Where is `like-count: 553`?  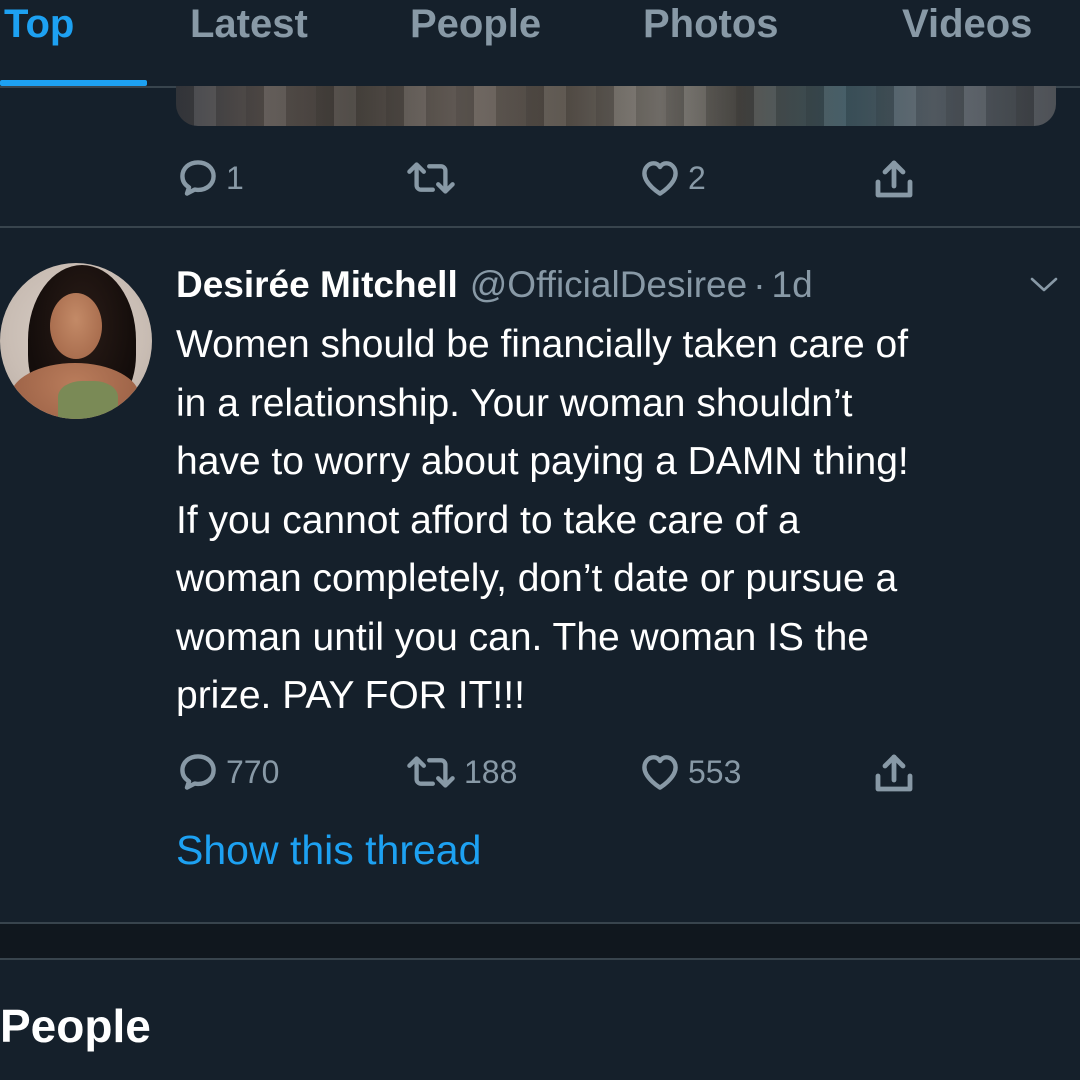
like-count: 553 is located at coordinates (715, 771).